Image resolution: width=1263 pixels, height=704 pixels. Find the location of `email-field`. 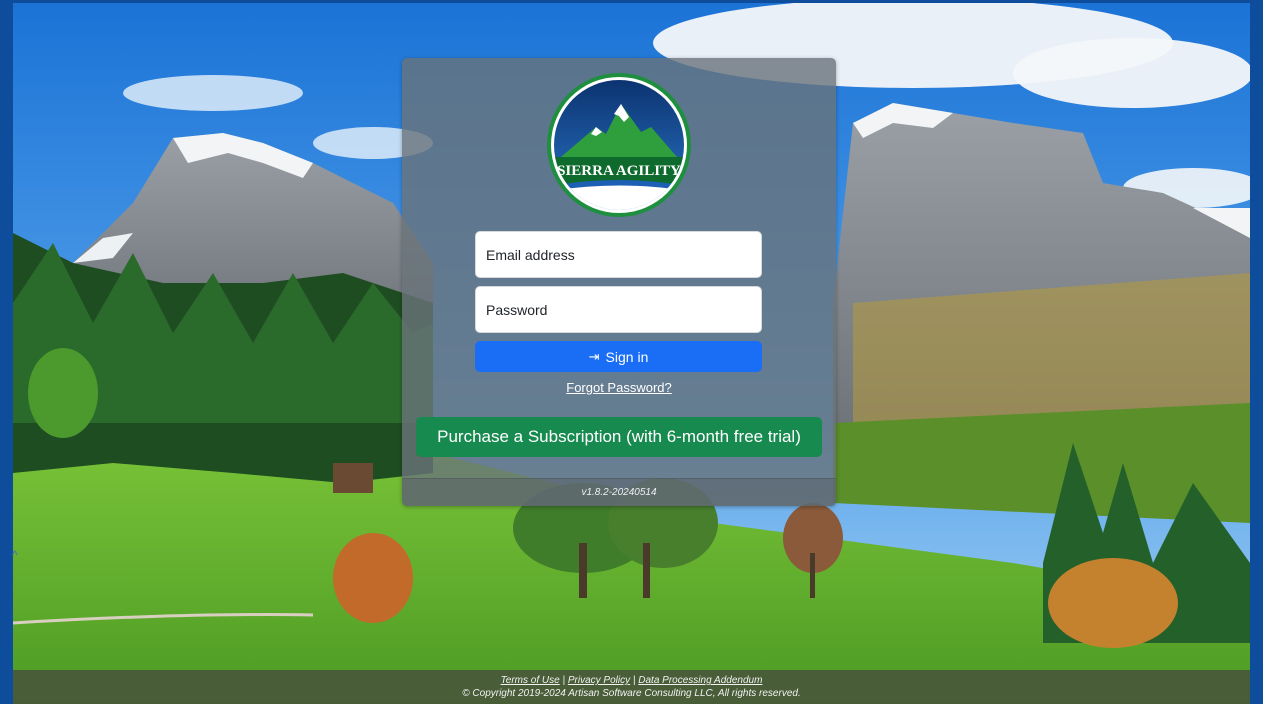

email-field is located at coordinates (618, 254).